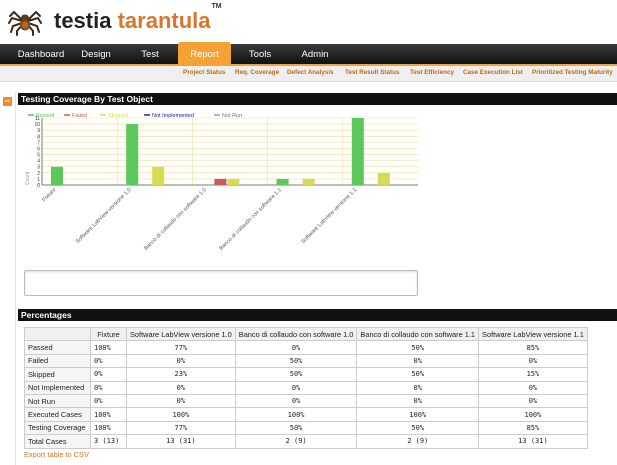 Image resolution: width=617 pixels, height=465 pixels. What do you see at coordinates (260, 55) in the screenshot?
I see `nav-tab-tools: Tools` at bounding box center [260, 55].